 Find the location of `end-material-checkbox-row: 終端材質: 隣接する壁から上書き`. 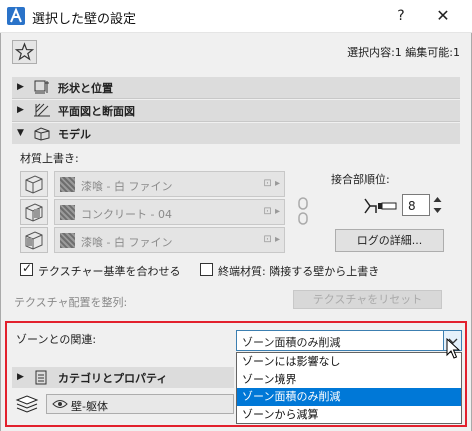

end-material-checkbox-row: 終端材質: 隣接する壁から上書き is located at coordinates (320, 270).